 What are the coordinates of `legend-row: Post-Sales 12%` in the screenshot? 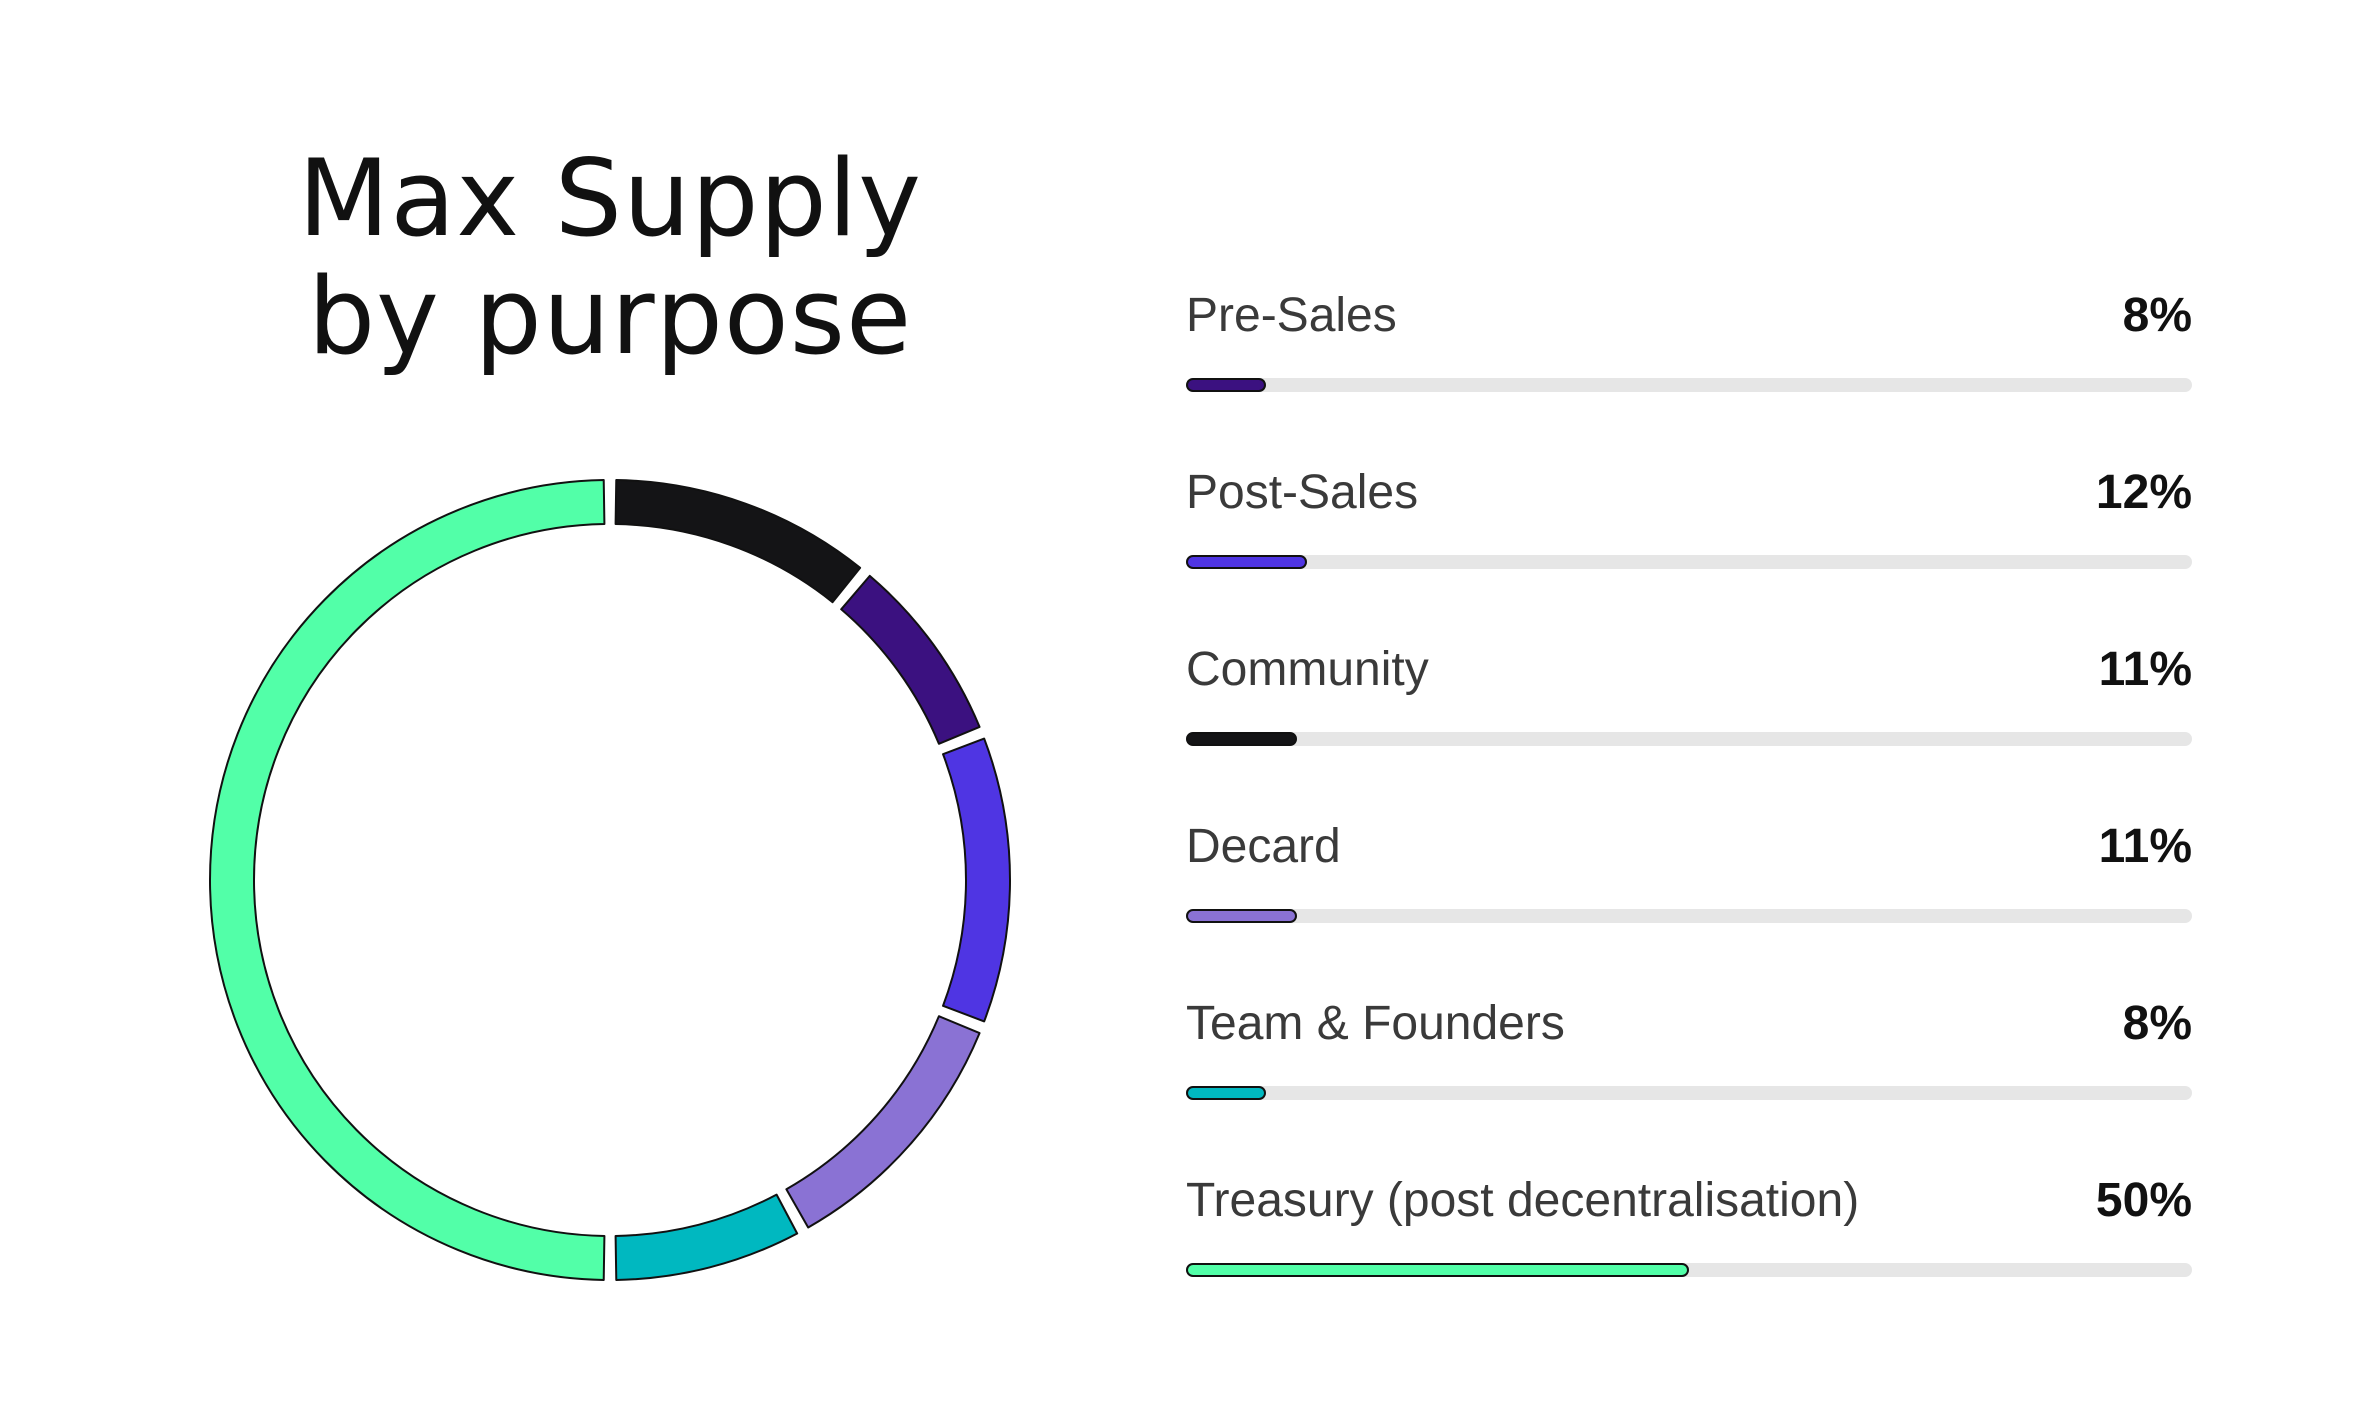 It's located at (1689, 553).